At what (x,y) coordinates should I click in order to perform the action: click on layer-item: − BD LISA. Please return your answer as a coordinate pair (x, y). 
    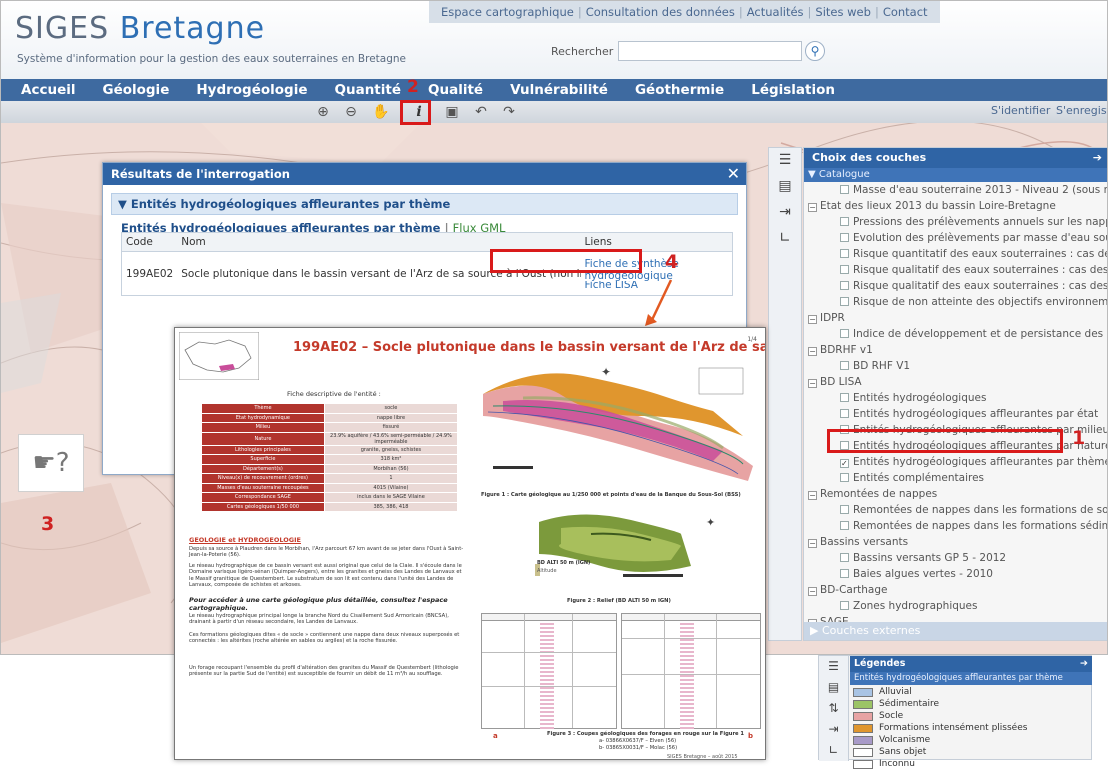
    Looking at the image, I should click on (955, 382).